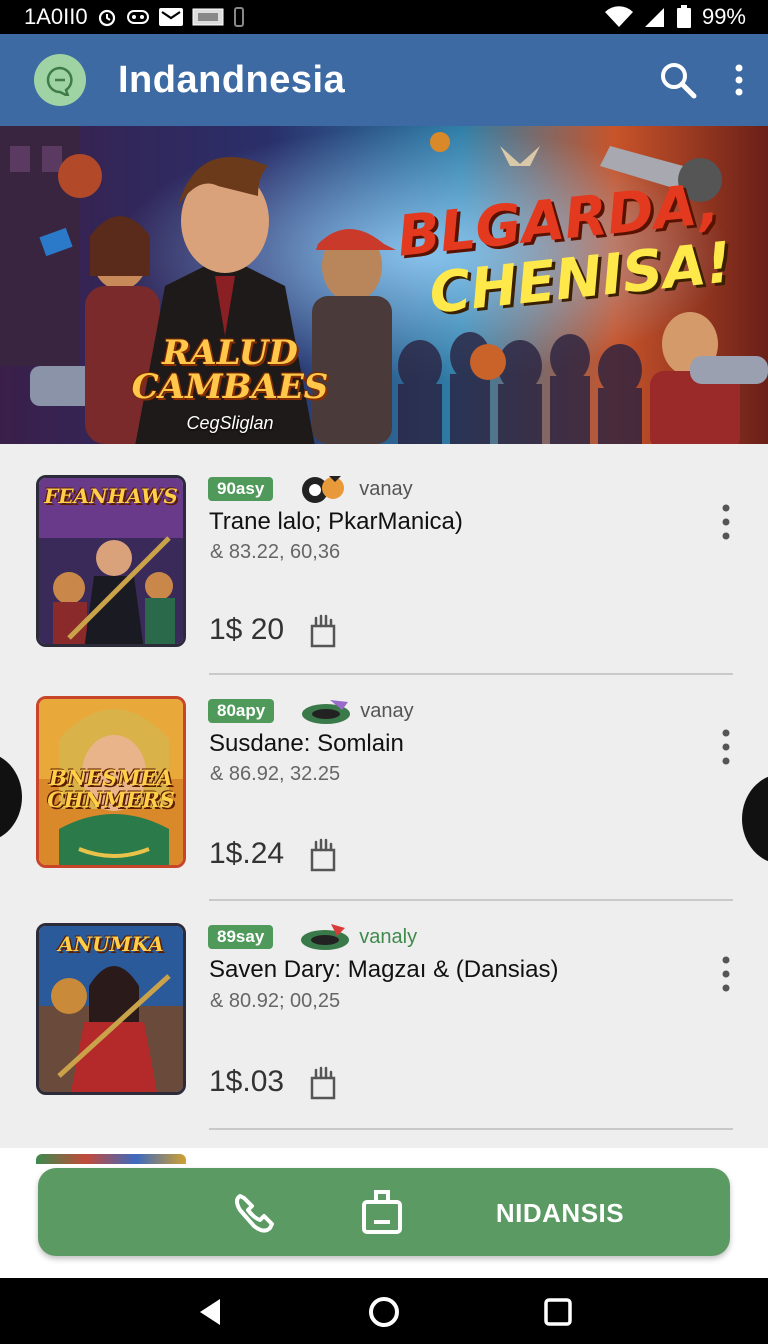  Describe the element at coordinates (111, 1009) in the screenshot. I see `item-thumbnail: ANUMKA` at that location.